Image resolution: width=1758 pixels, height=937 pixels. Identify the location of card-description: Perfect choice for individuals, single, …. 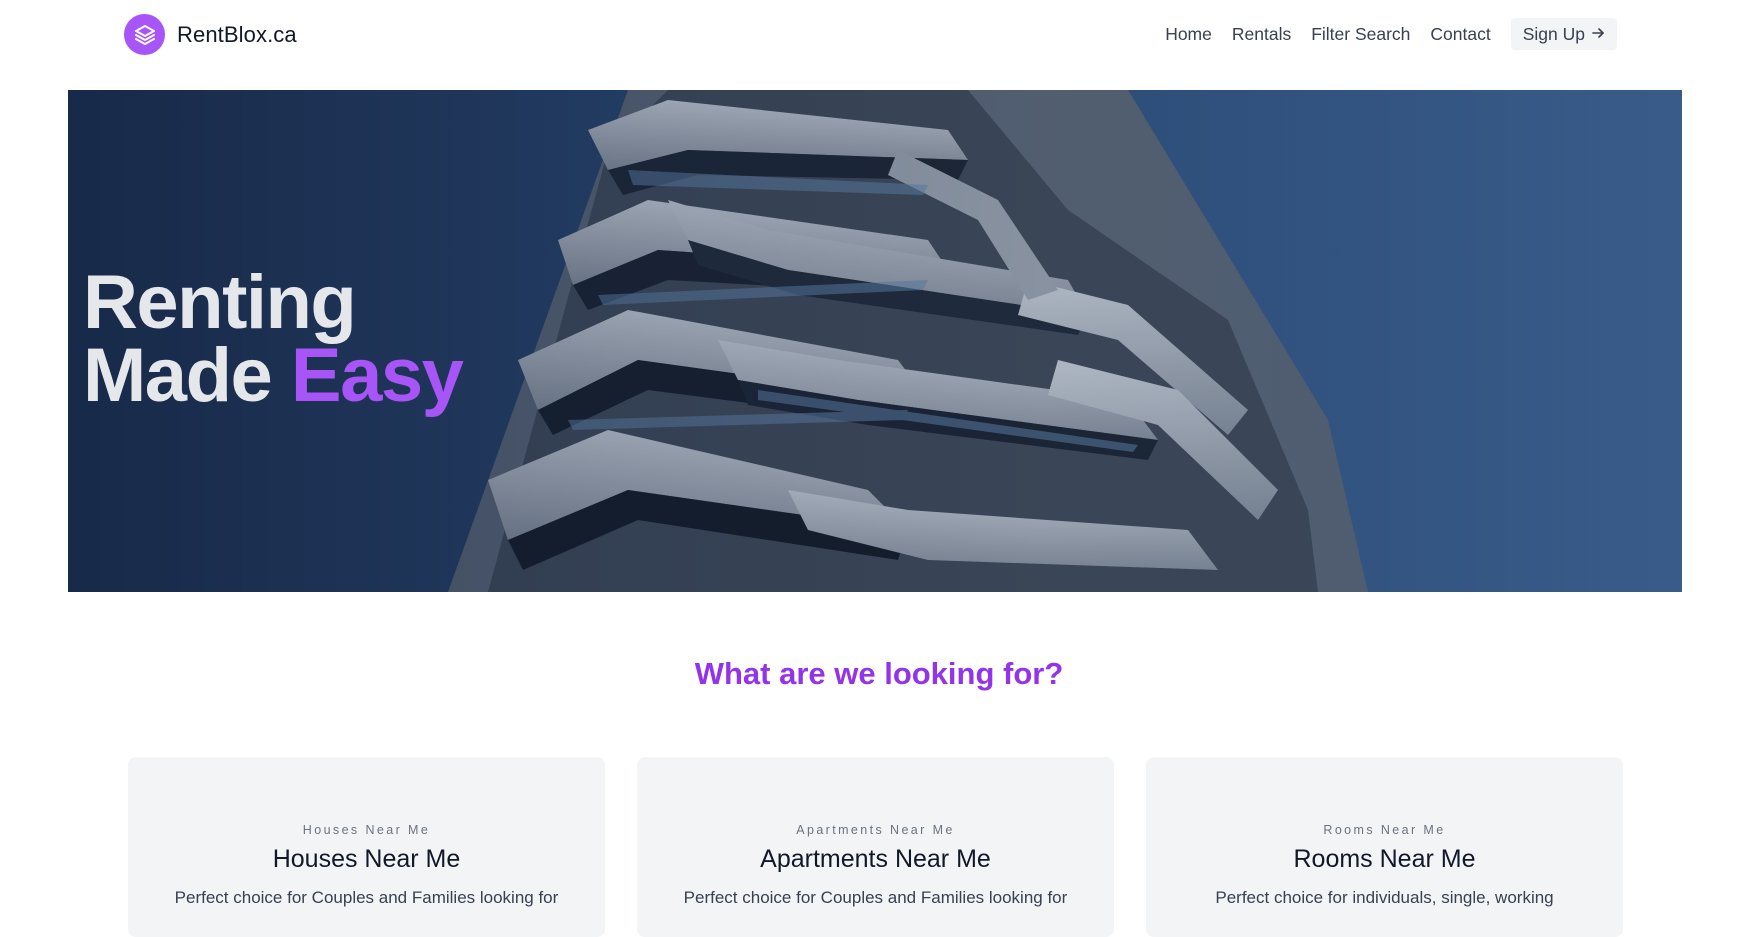
(1384, 897).